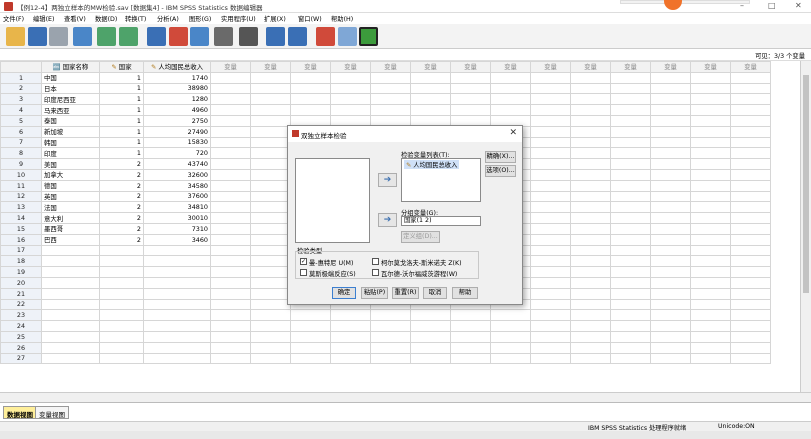  What do you see at coordinates (275, 36) in the screenshot?
I see `insert-cases-icon` at bounding box center [275, 36].